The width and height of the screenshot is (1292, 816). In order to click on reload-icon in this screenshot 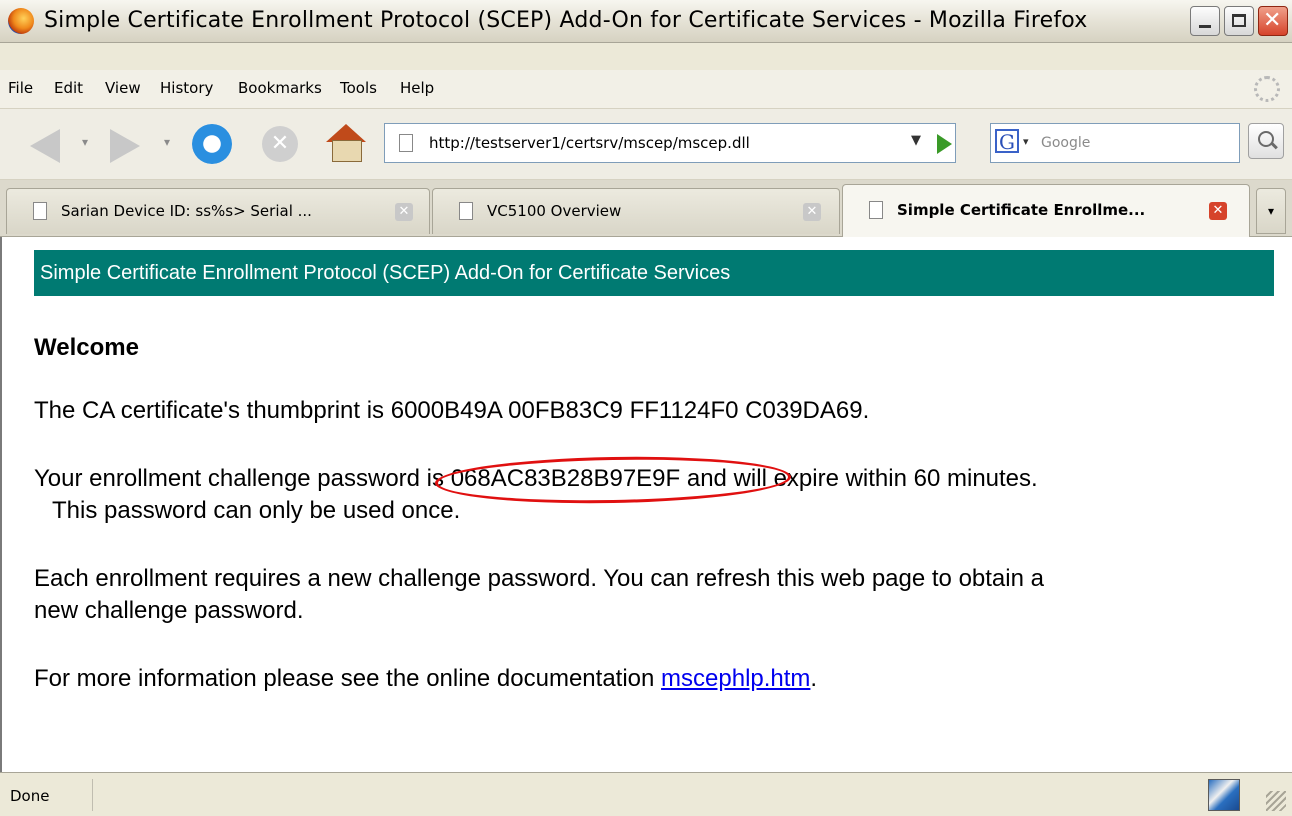, I will do `click(212, 144)`.